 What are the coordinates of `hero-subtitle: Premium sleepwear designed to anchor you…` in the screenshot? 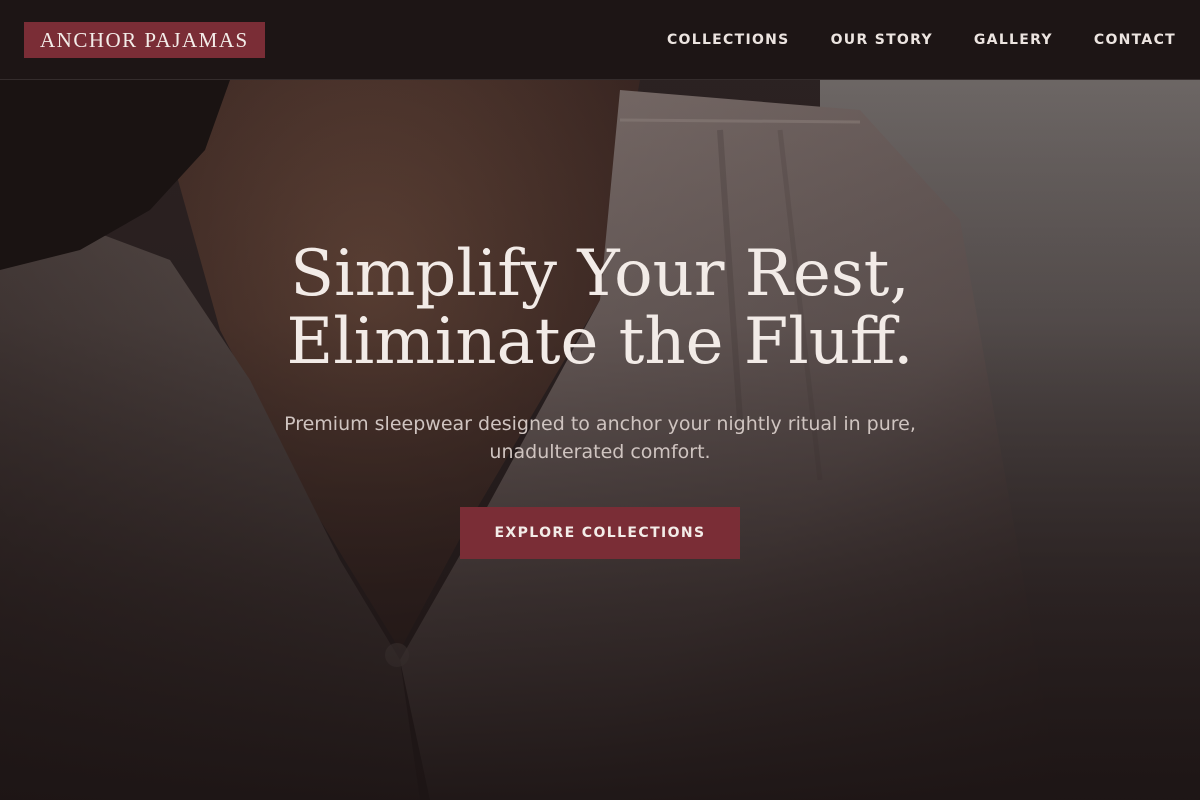 It's located at (600, 438).